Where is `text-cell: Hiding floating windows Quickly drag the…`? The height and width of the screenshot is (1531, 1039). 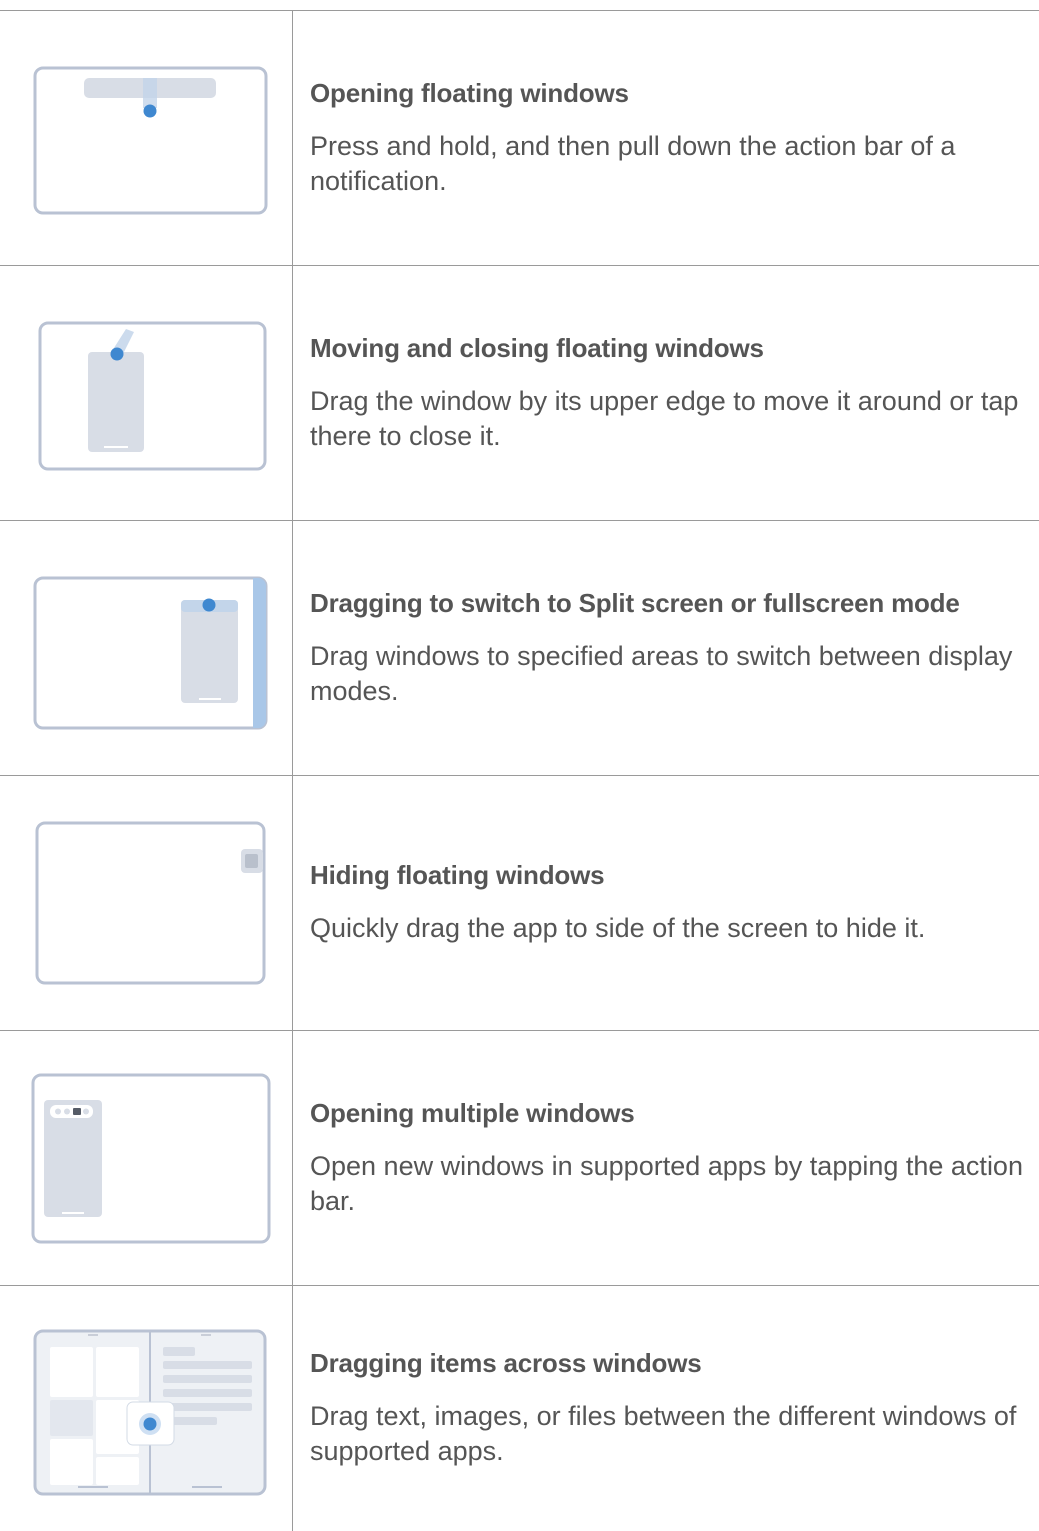
text-cell: Hiding floating windows Quickly drag the… is located at coordinates (669, 903).